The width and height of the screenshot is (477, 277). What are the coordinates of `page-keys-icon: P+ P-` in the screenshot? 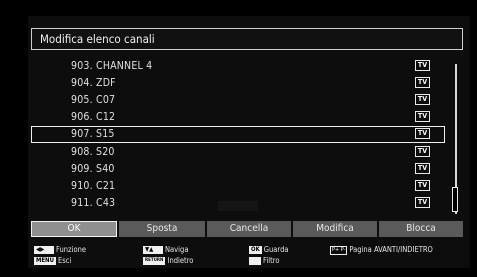 It's located at (339, 250).